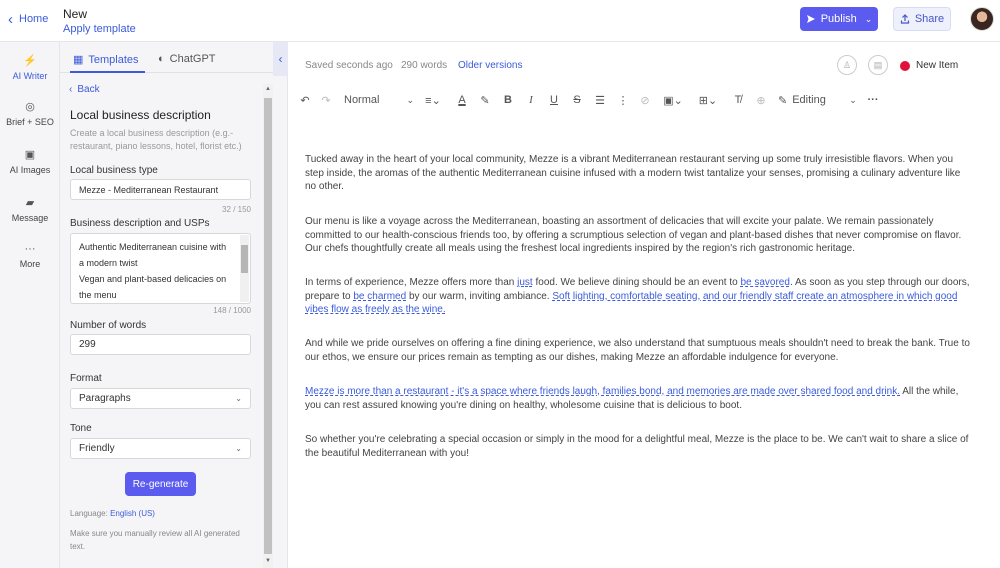  What do you see at coordinates (30, 249) in the screenshot?
I see `more-icon: ···` at bounding box center [30, 249].